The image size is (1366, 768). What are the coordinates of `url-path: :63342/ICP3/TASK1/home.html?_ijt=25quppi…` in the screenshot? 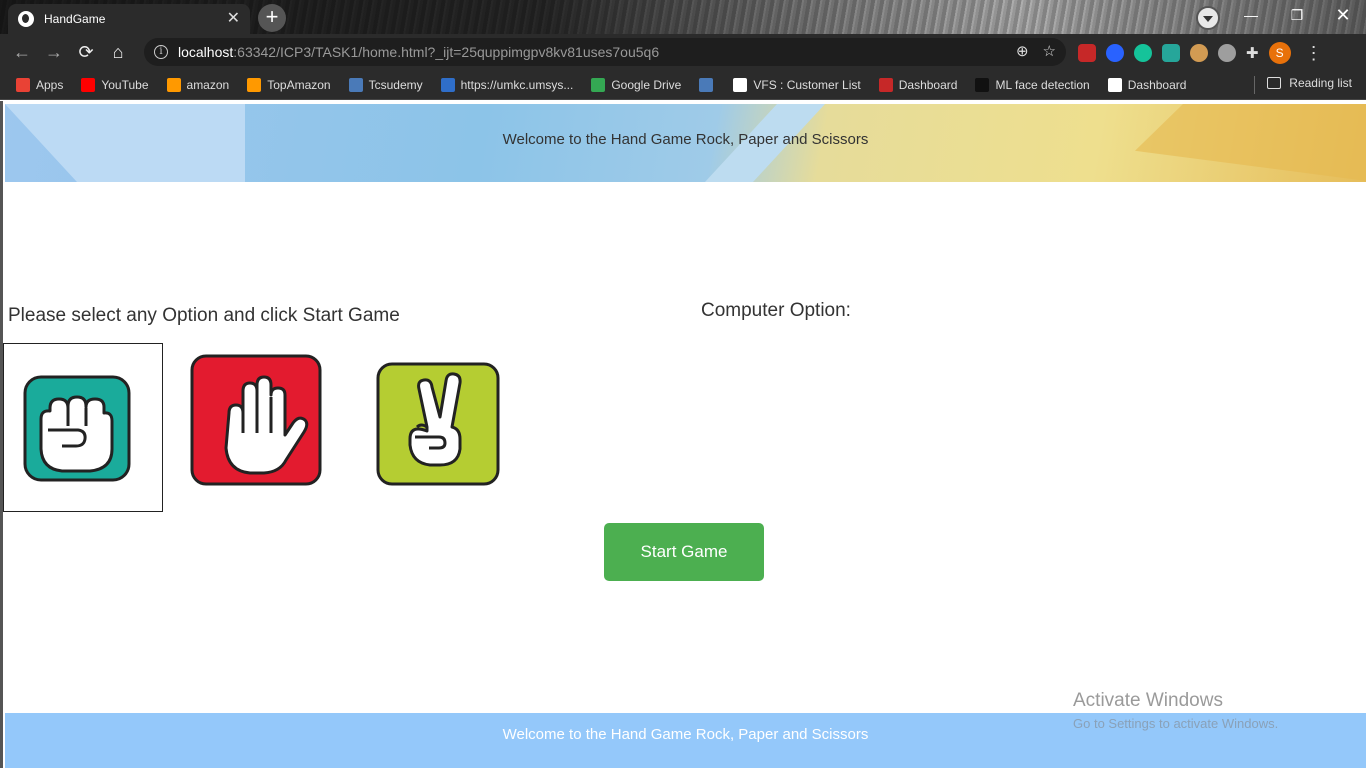 It's located at (446, 52).